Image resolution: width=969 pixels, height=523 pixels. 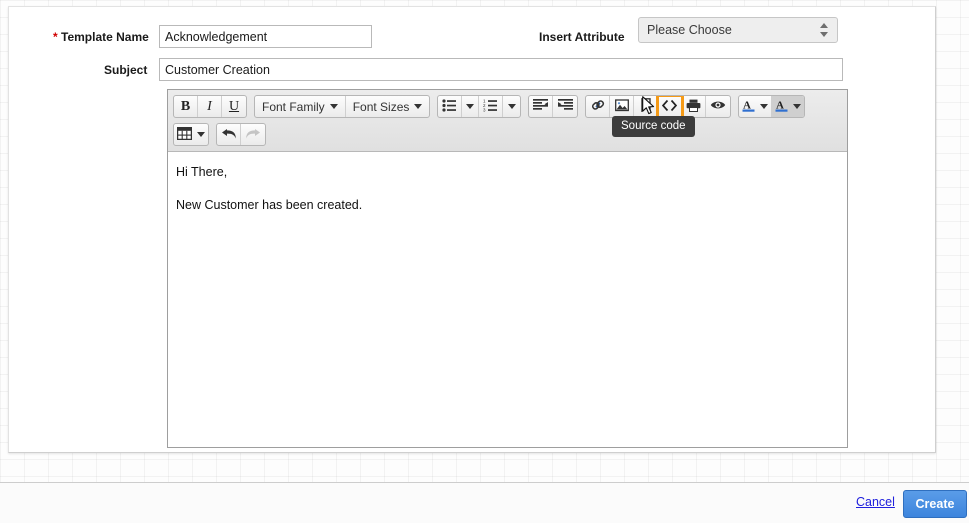 I want to click on undo-icon, so click(x=229, y=135).